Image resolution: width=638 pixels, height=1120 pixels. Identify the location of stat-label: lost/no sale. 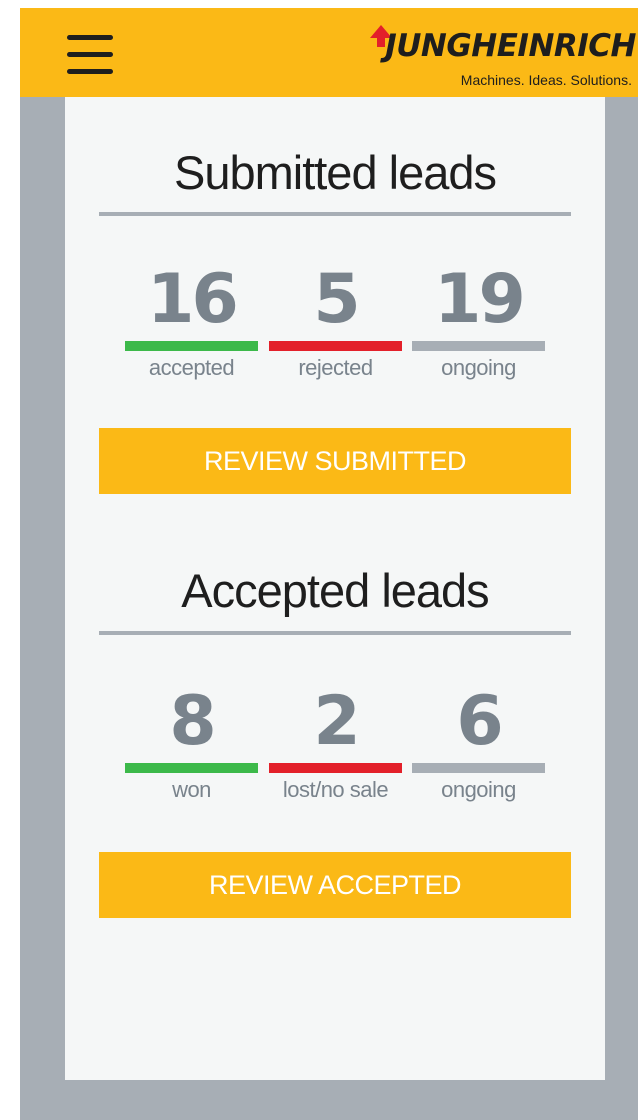
(335, 789).